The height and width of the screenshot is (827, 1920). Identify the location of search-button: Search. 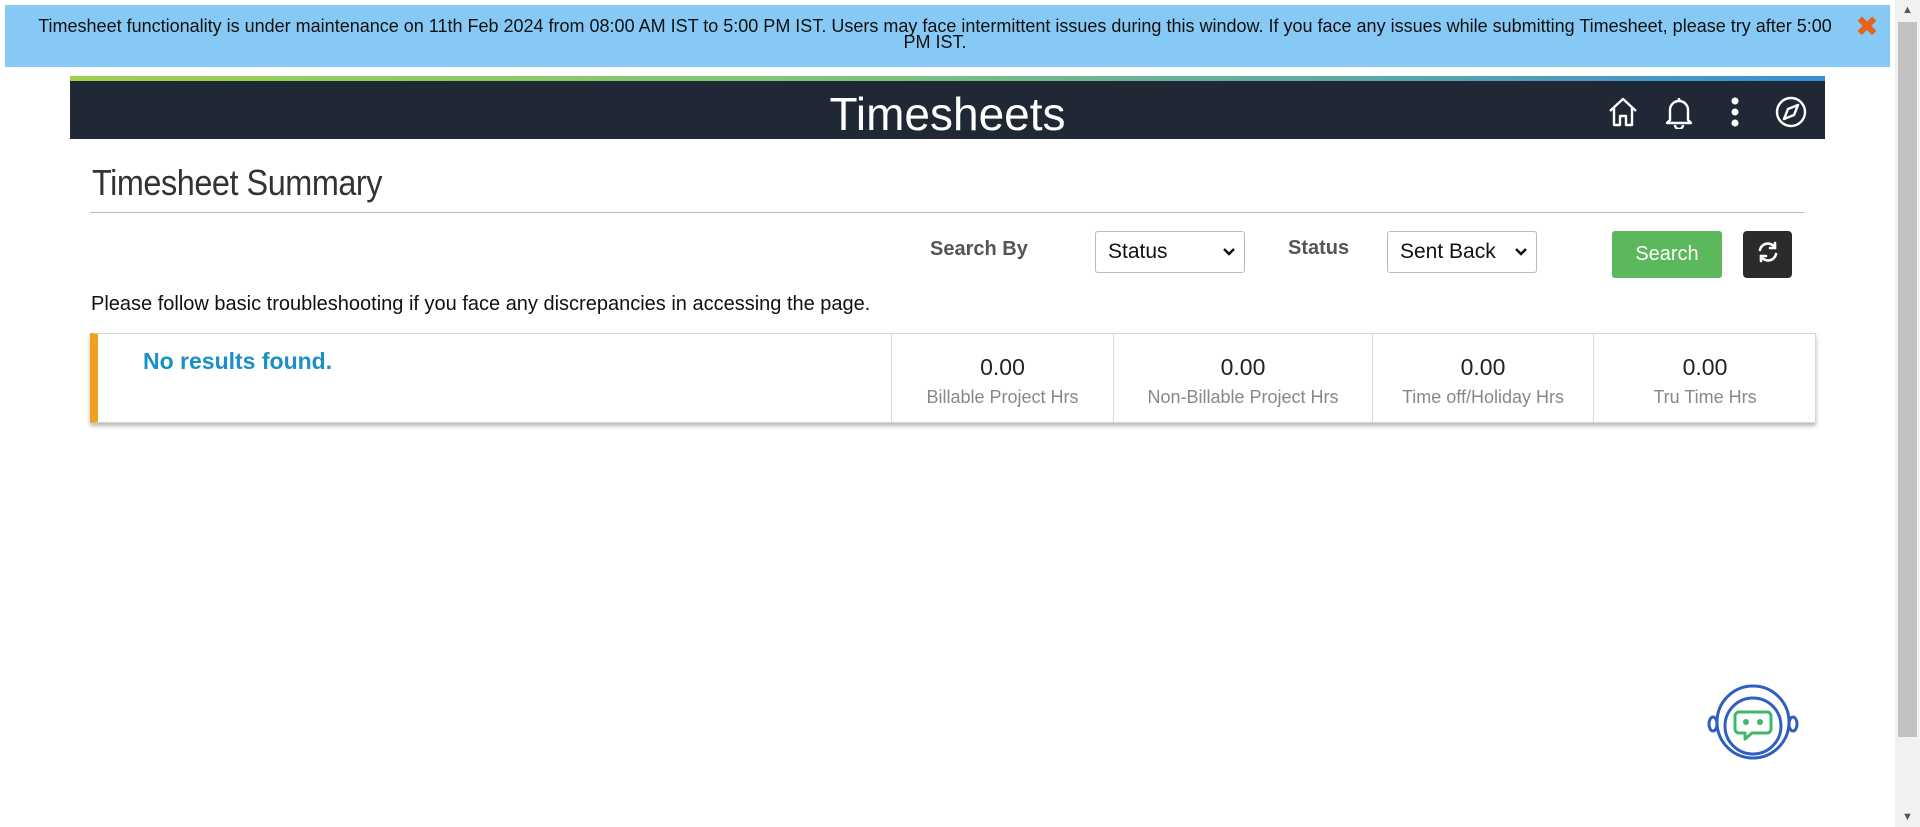
(1667, 254).